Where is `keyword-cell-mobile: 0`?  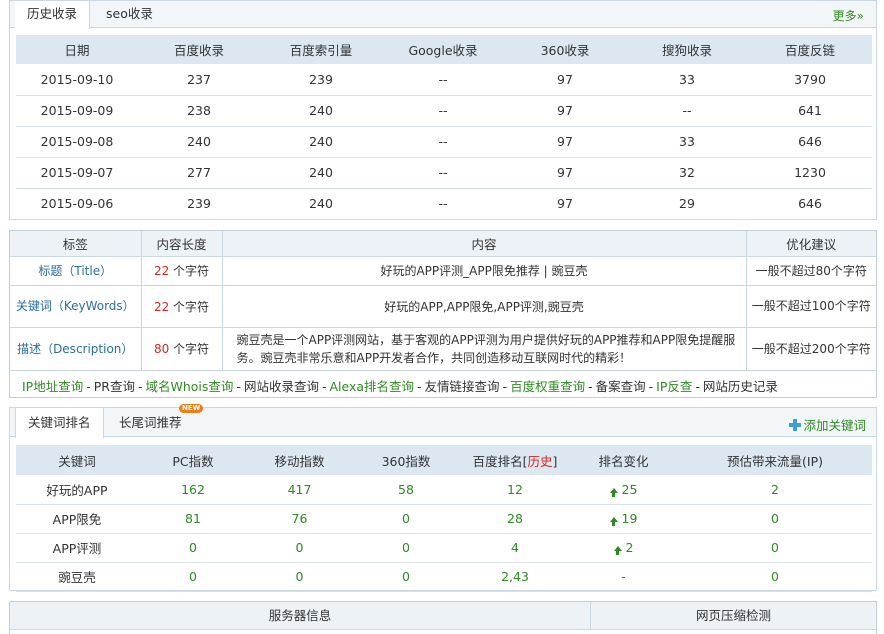
keyword-cell-mobile: 0 is located at coordinates (299, 548).